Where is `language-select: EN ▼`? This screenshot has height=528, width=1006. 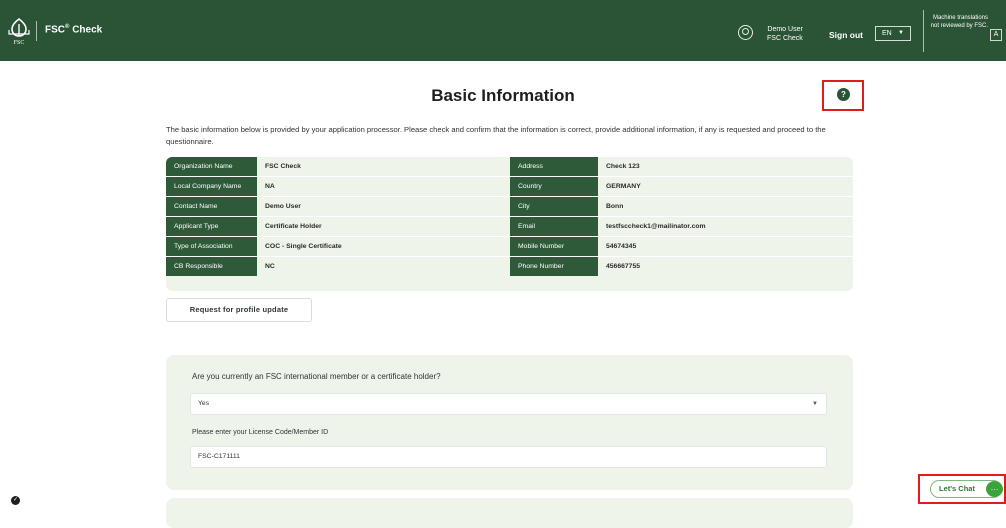
language-select: EN ▼ is located at coordinates (893, 33).